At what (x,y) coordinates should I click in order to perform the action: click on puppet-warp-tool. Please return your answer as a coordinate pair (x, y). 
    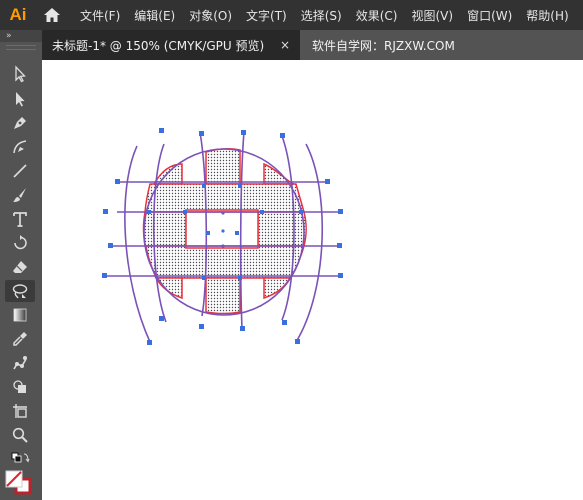
    Looking at the image, I should click on (20, 363).